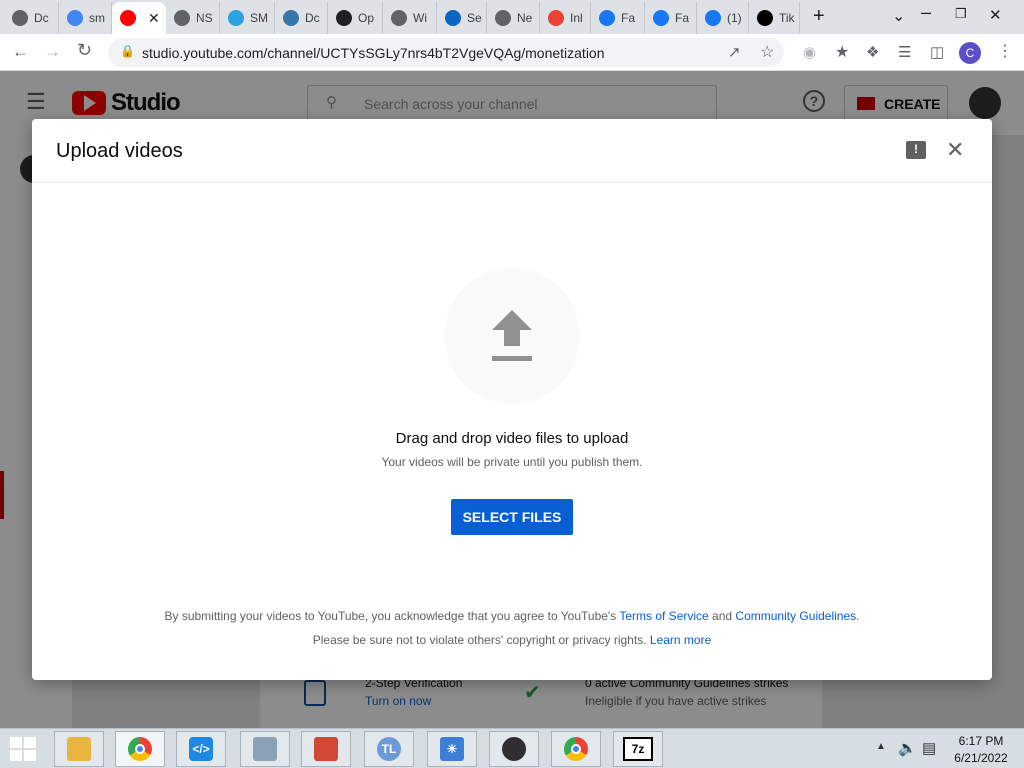 Image resolution: width=1024 pixels, height=768 pixels. What do you see at coordinates (291, 18) in the screenshot?
I see `python-icon` at bounding box center [291, 18].